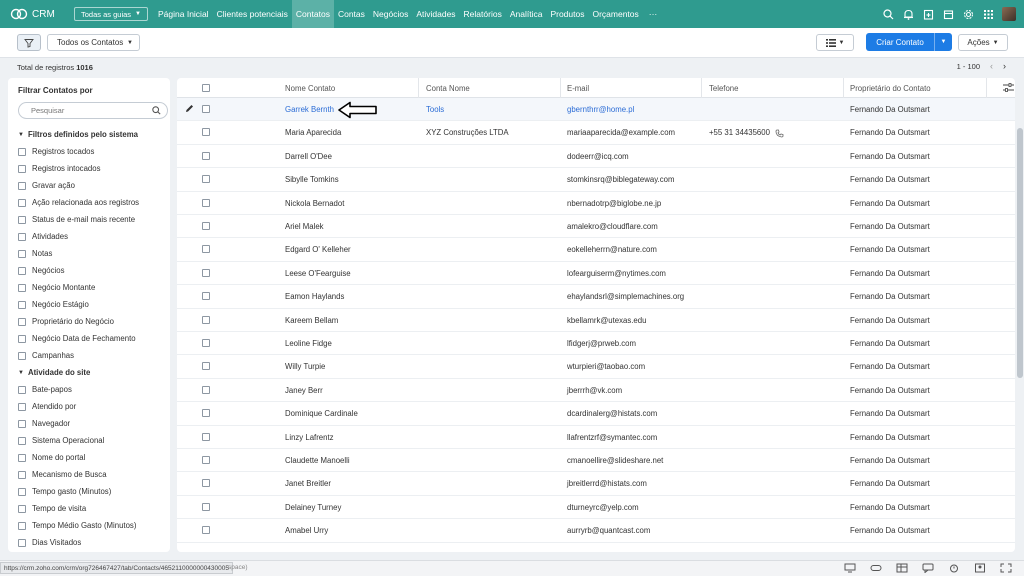 This screenshot has height=576, width=1024. What do you see at coordinates (779, 133) in the screenshot?
I see `phone-icon` at bounding box center [779, 133].